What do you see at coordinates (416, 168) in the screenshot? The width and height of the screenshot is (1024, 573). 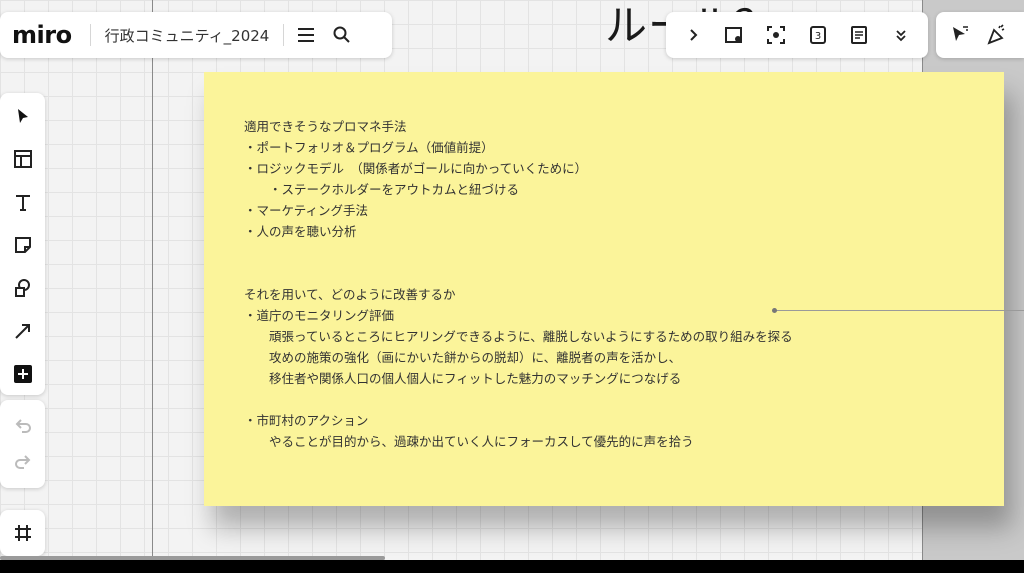 I see `sticky-note-line: ・ロジックモデル （関係者がゴールに向かっていくために）` at bounding box center [416, 168].